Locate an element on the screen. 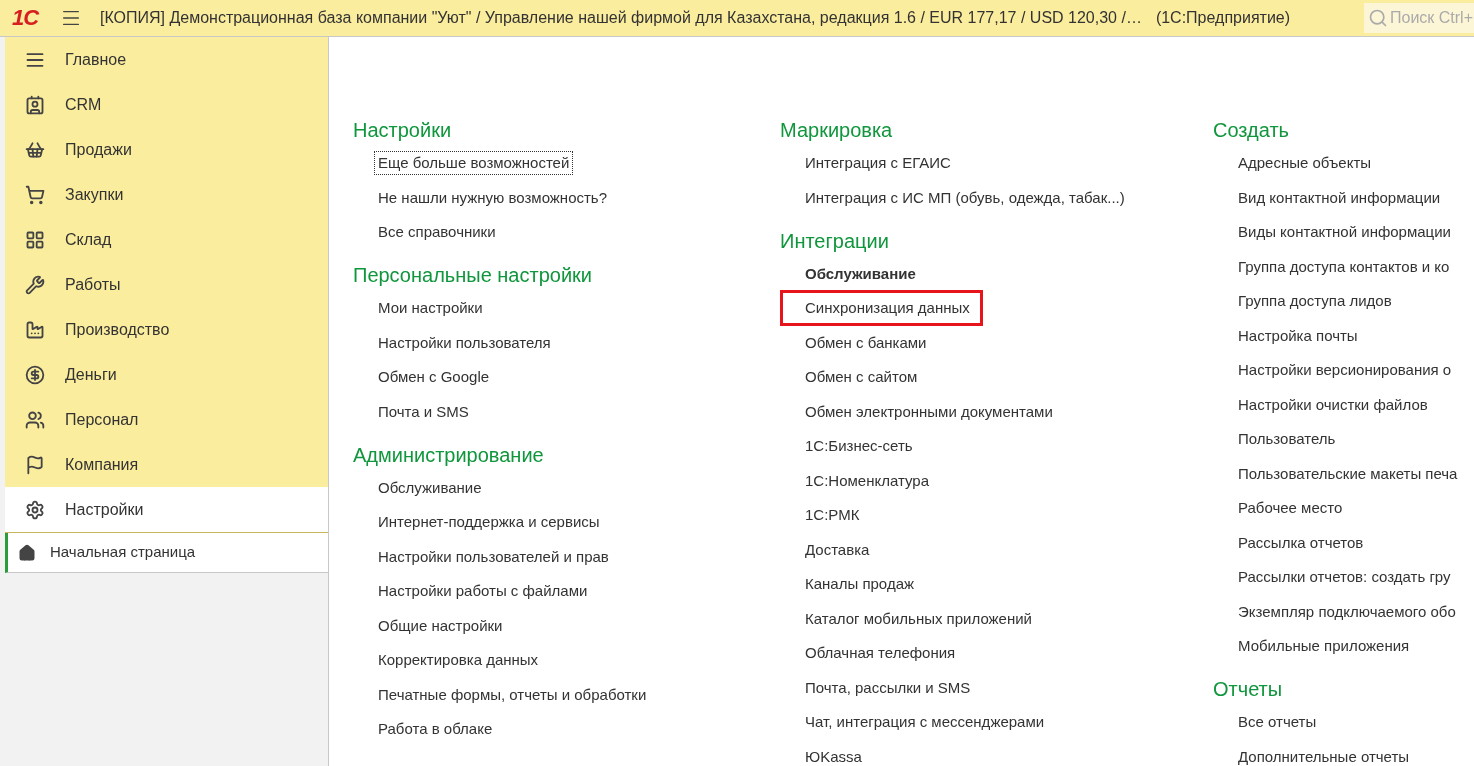 The height and width of the screenshot is (766, 1474). link: Настройки пользователей и прав is located at coordinates (493, 556).